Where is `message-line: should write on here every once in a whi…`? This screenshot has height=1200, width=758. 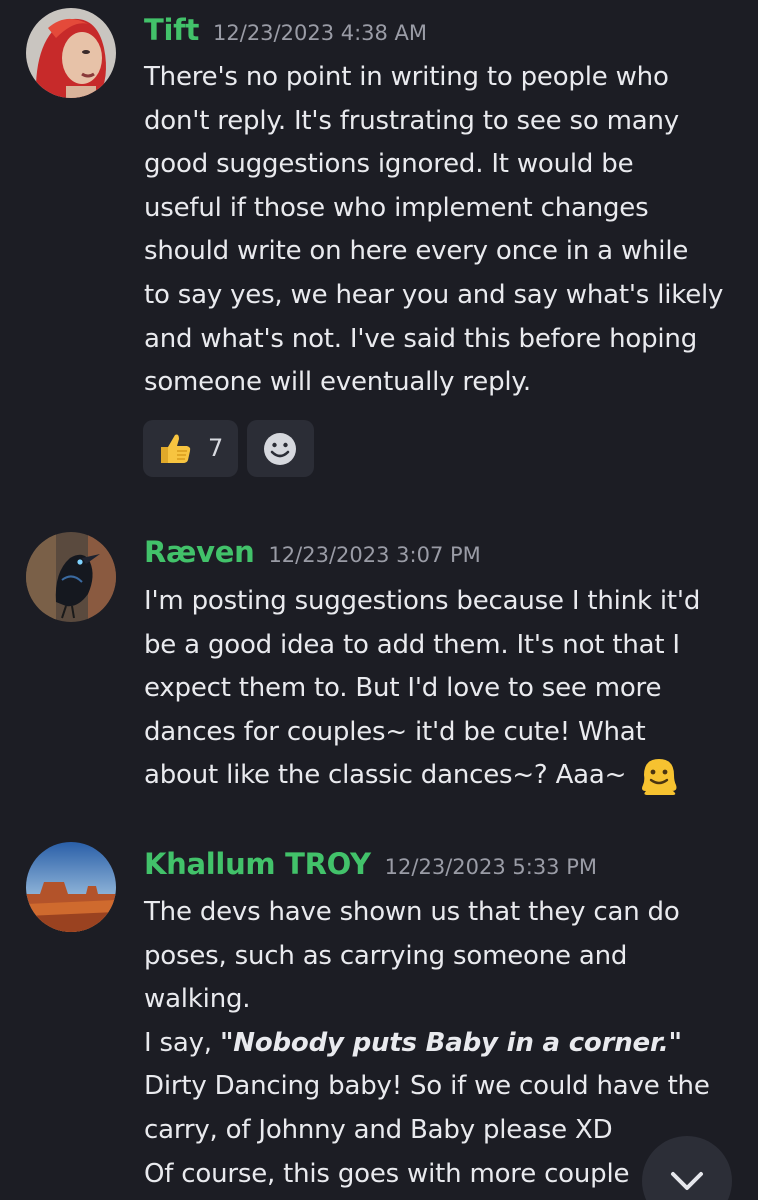 message-line: should write on here every once in a whi… is located at coordinates (416, 251).